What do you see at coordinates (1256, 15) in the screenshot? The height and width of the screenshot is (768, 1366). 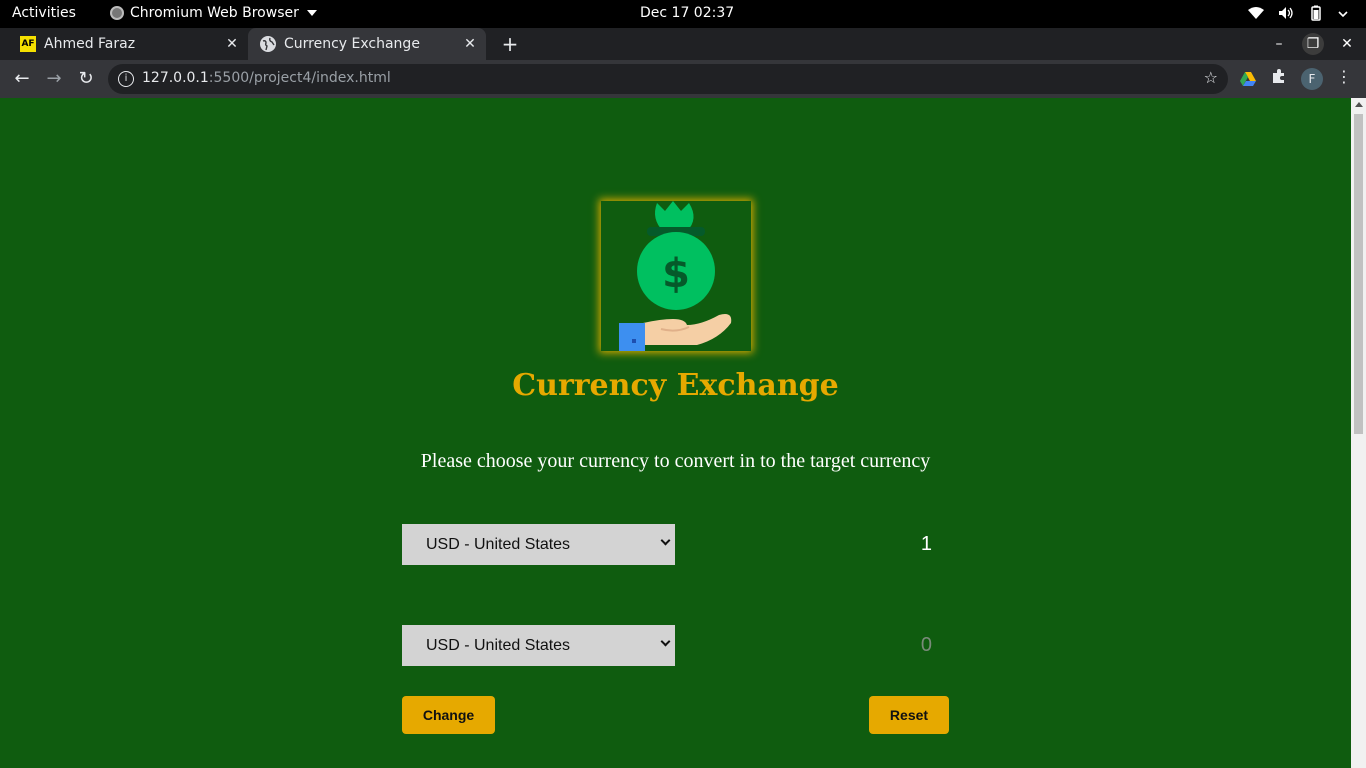 I see `wifi-icon` at bounding box center [1256, 15].